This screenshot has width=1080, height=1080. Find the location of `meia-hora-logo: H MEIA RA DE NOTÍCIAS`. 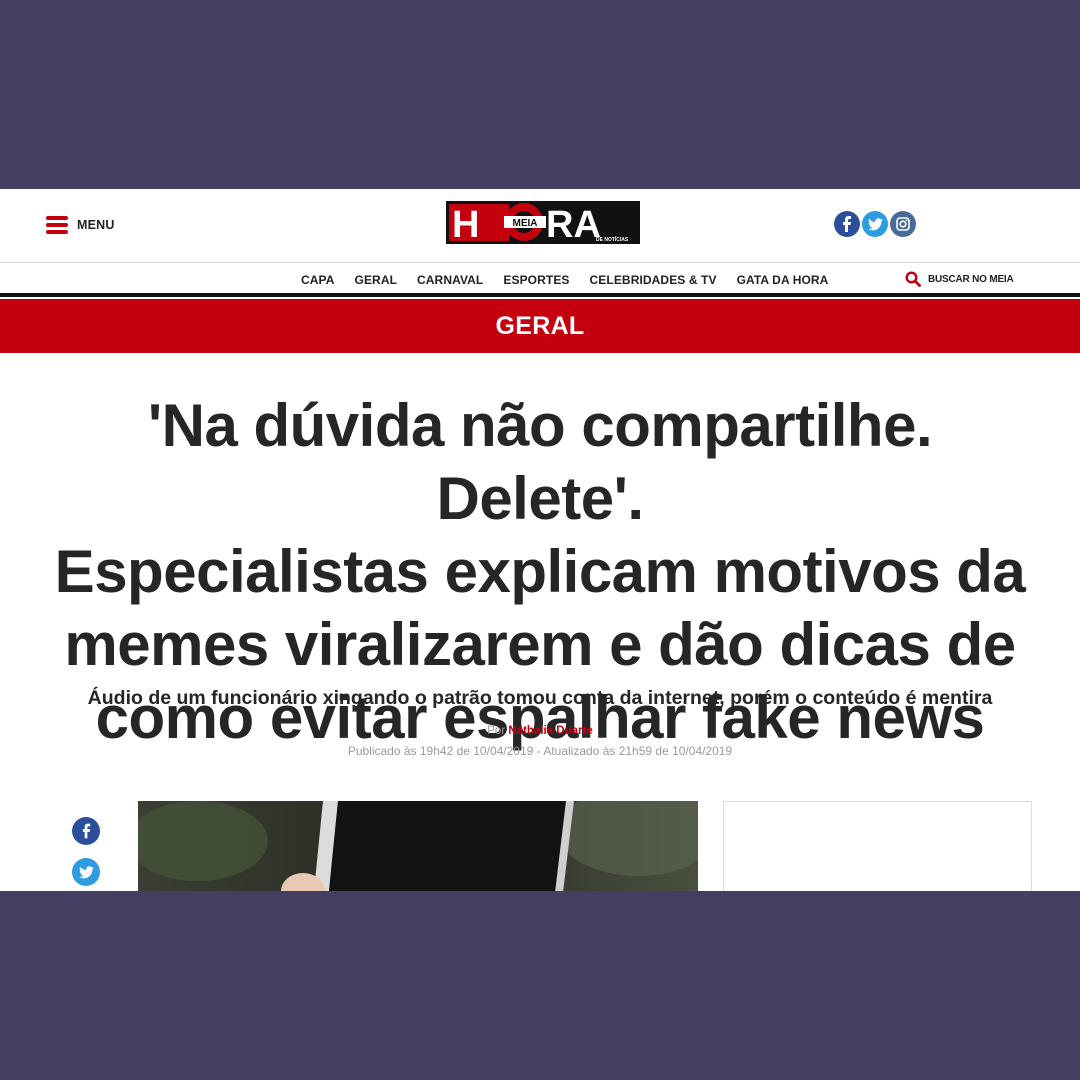

meia-hora-logo: H MEIA RA DE NOTÍCIAS is located at coordinates (543, 222).